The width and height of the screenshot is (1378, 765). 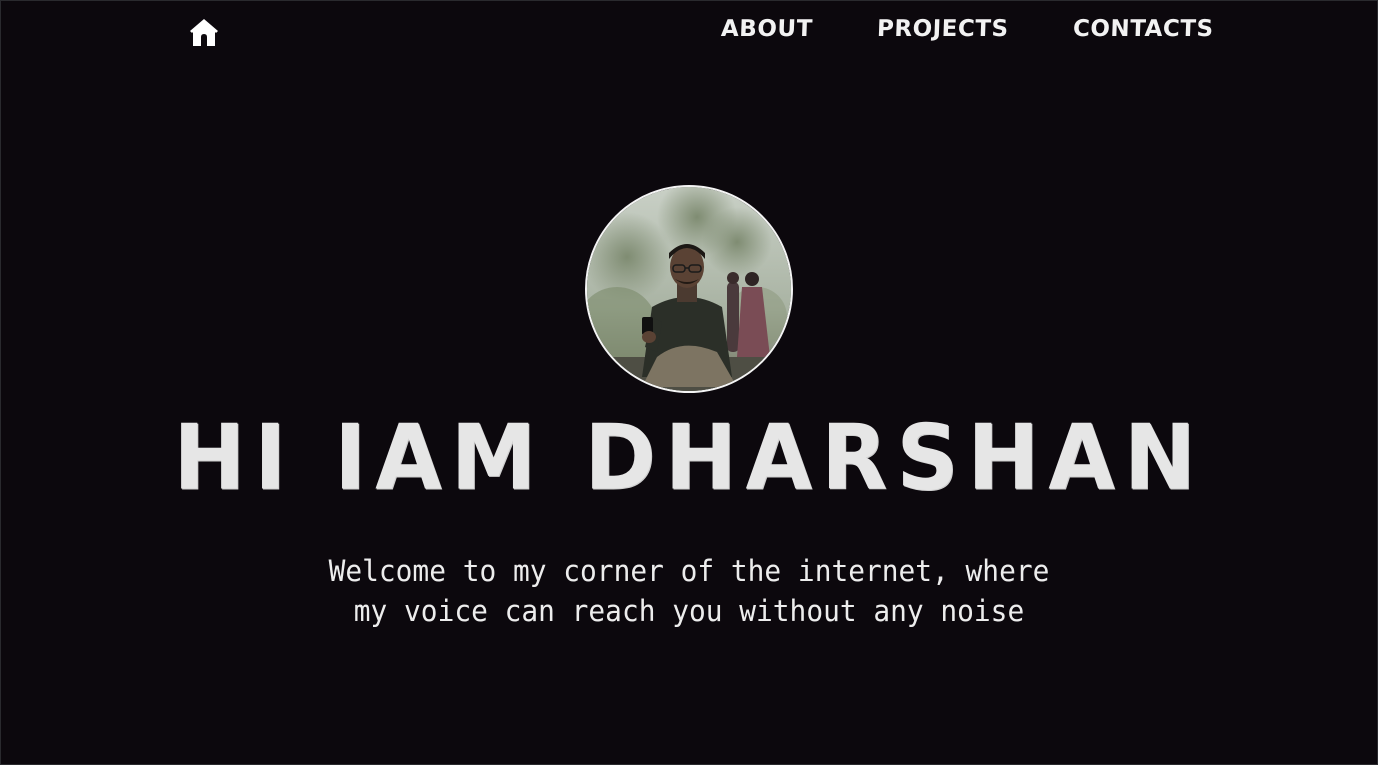 What do you see at coordinates (943, 29) in the screenshot?
I see `nav-projects-link: PROJECTS` at bounding box center [943, 29].